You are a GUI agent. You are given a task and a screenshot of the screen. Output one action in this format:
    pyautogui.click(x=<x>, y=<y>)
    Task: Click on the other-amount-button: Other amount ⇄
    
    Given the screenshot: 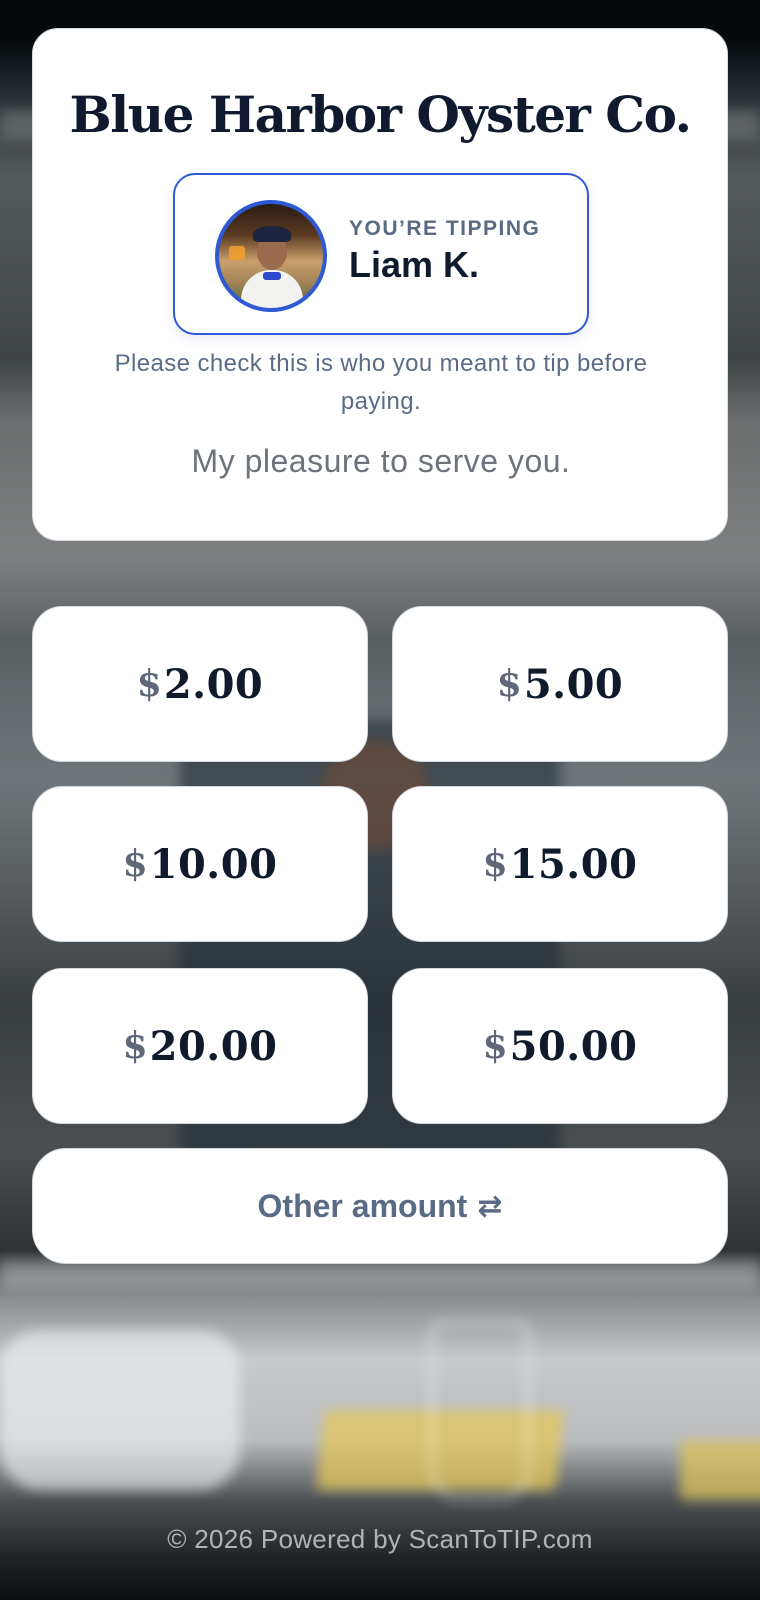 What is the action you would take?
    pyautogui.click(x=380, y=1206)
    